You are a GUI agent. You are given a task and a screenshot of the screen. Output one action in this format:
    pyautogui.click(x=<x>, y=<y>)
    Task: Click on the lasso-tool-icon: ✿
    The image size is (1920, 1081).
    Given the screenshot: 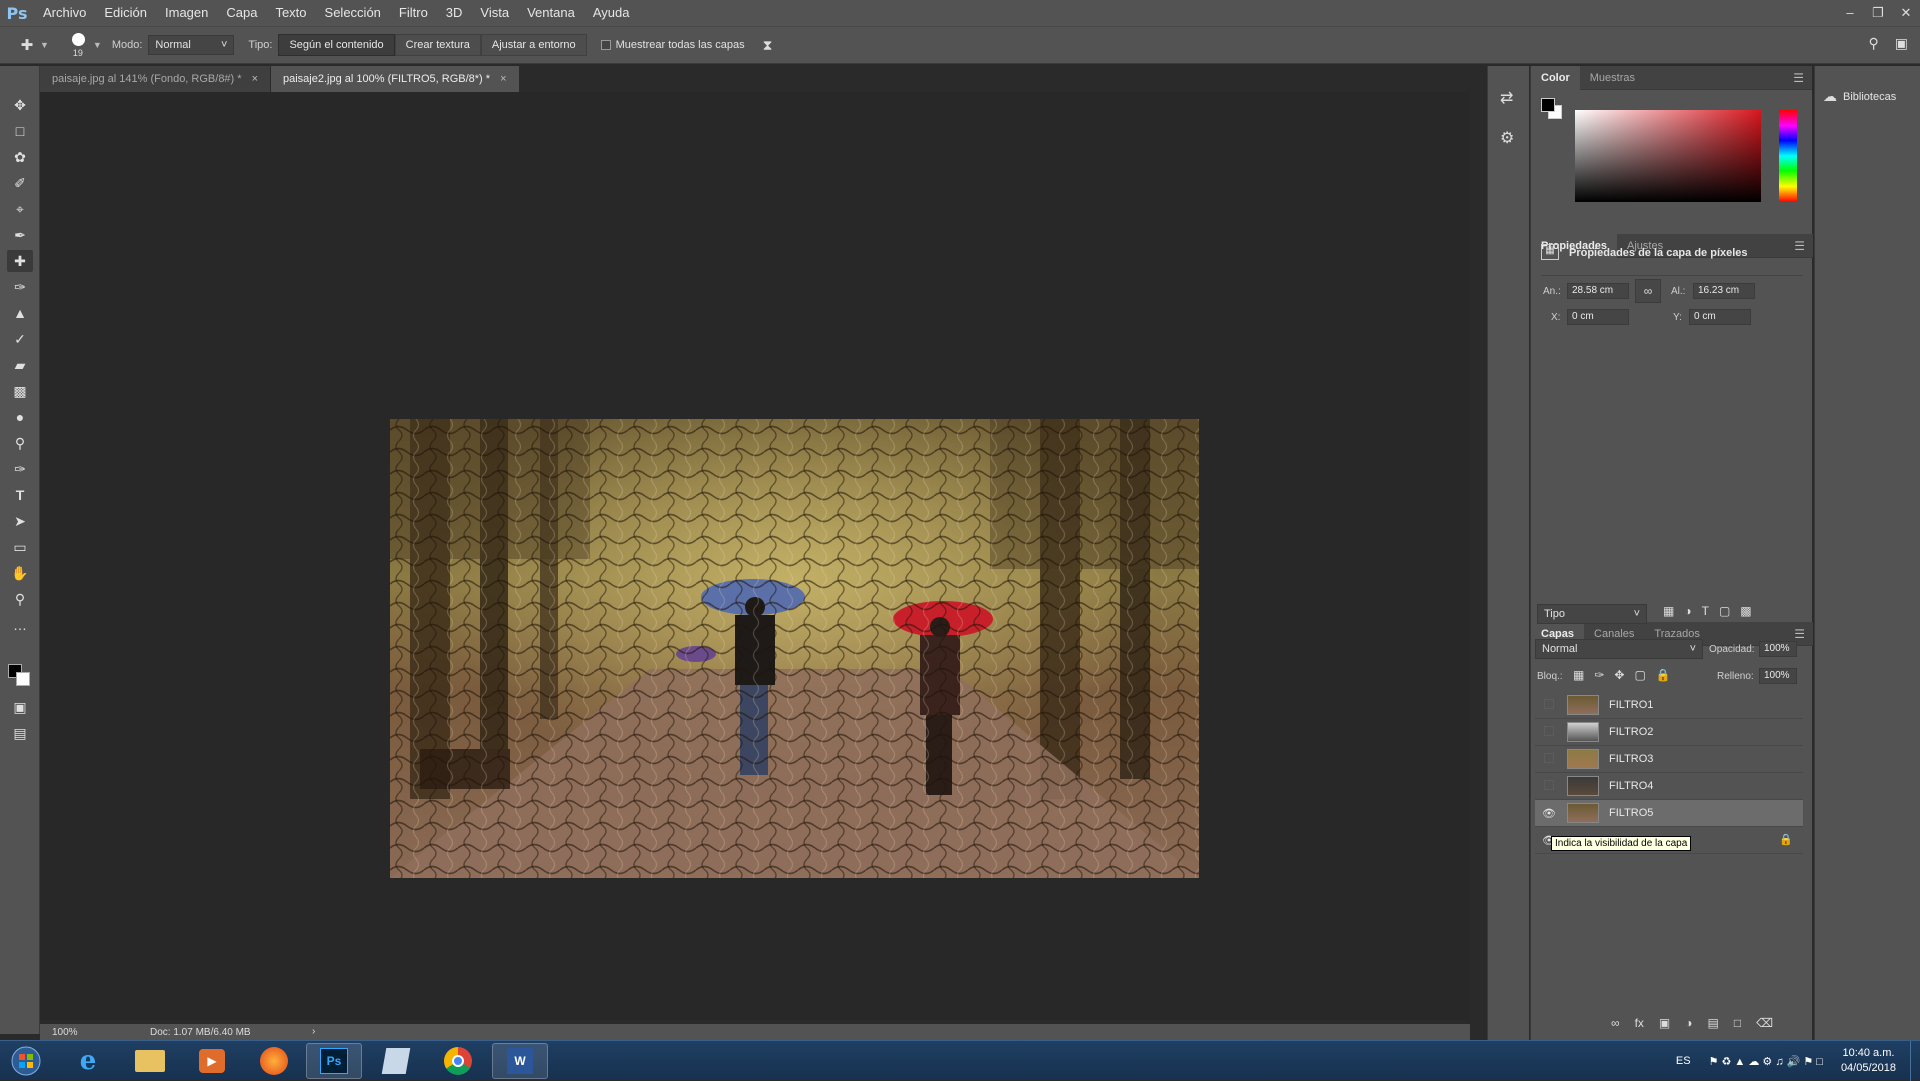 What is the action you would take?
    pyautogui.click(x=20, y=157)
    